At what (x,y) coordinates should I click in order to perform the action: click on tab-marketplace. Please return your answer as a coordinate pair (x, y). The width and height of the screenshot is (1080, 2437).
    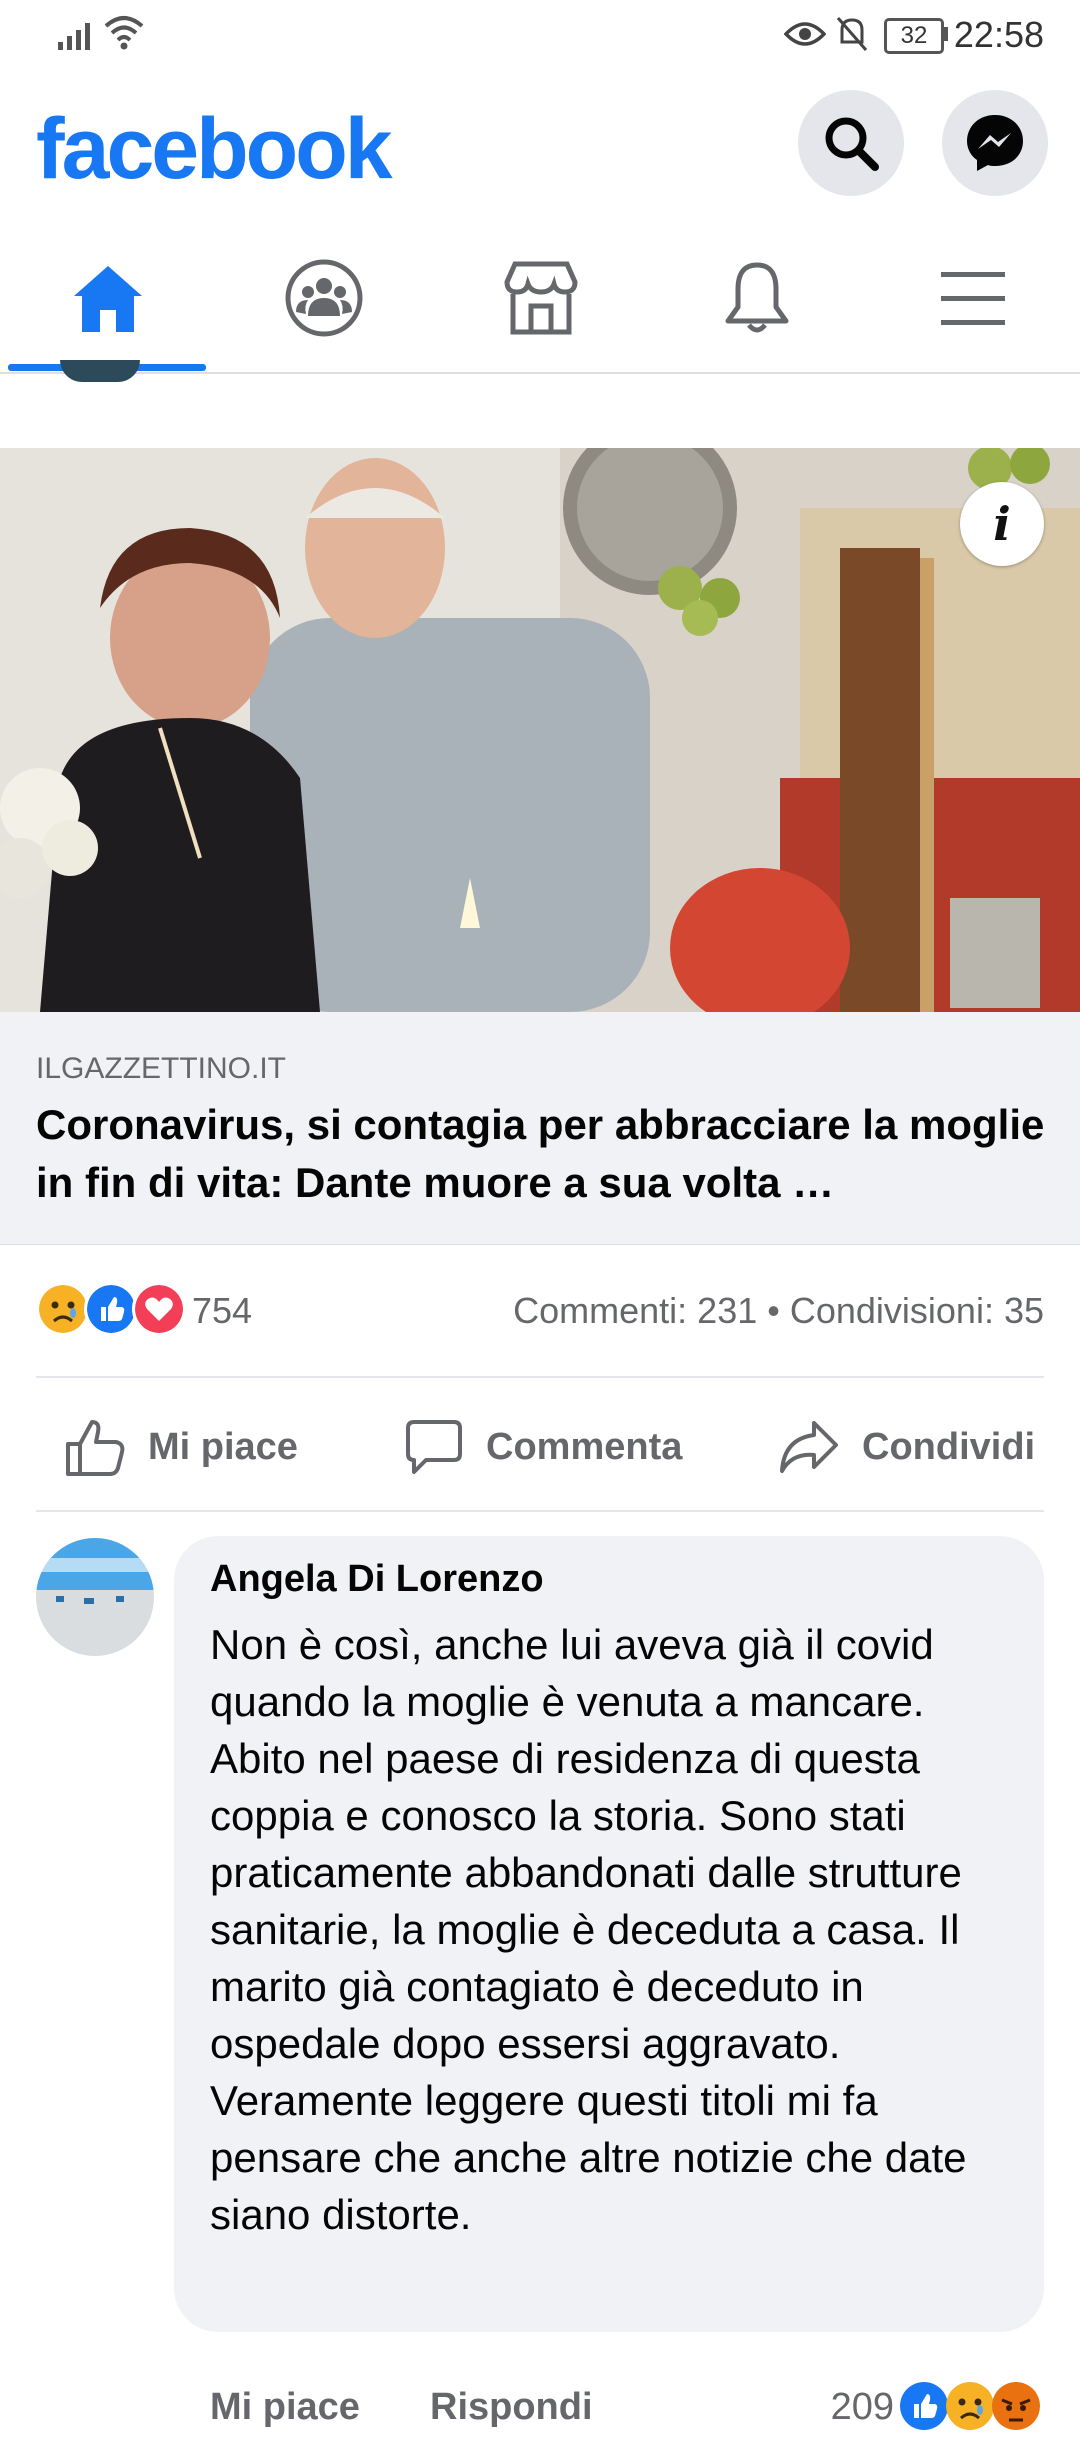
    Looking at the image, I should click on (541, 298).